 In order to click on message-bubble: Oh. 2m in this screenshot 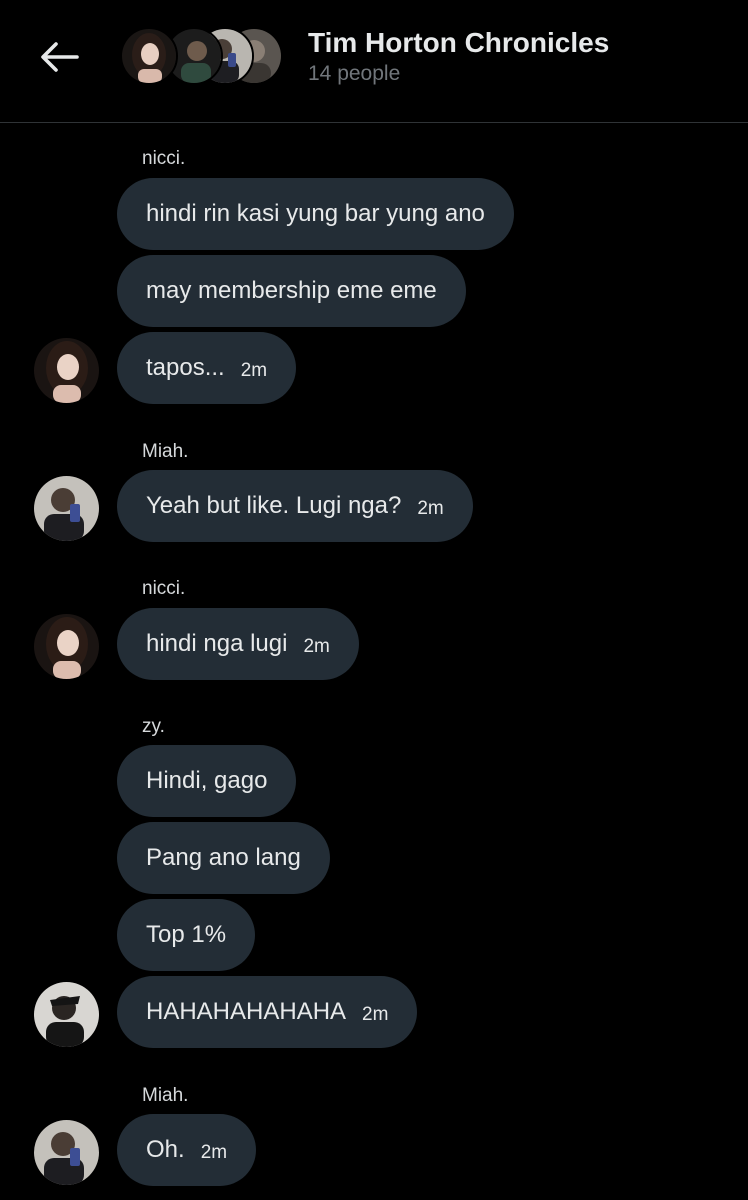, I will do `click(187, 1150)`.